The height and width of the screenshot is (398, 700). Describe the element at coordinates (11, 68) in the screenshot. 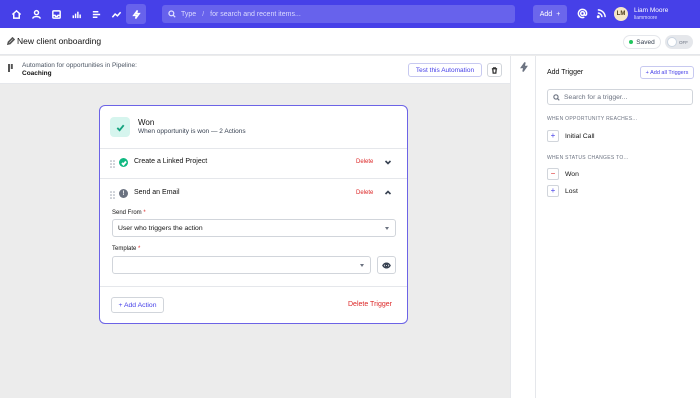

I see `pipeline-icon` at that location.